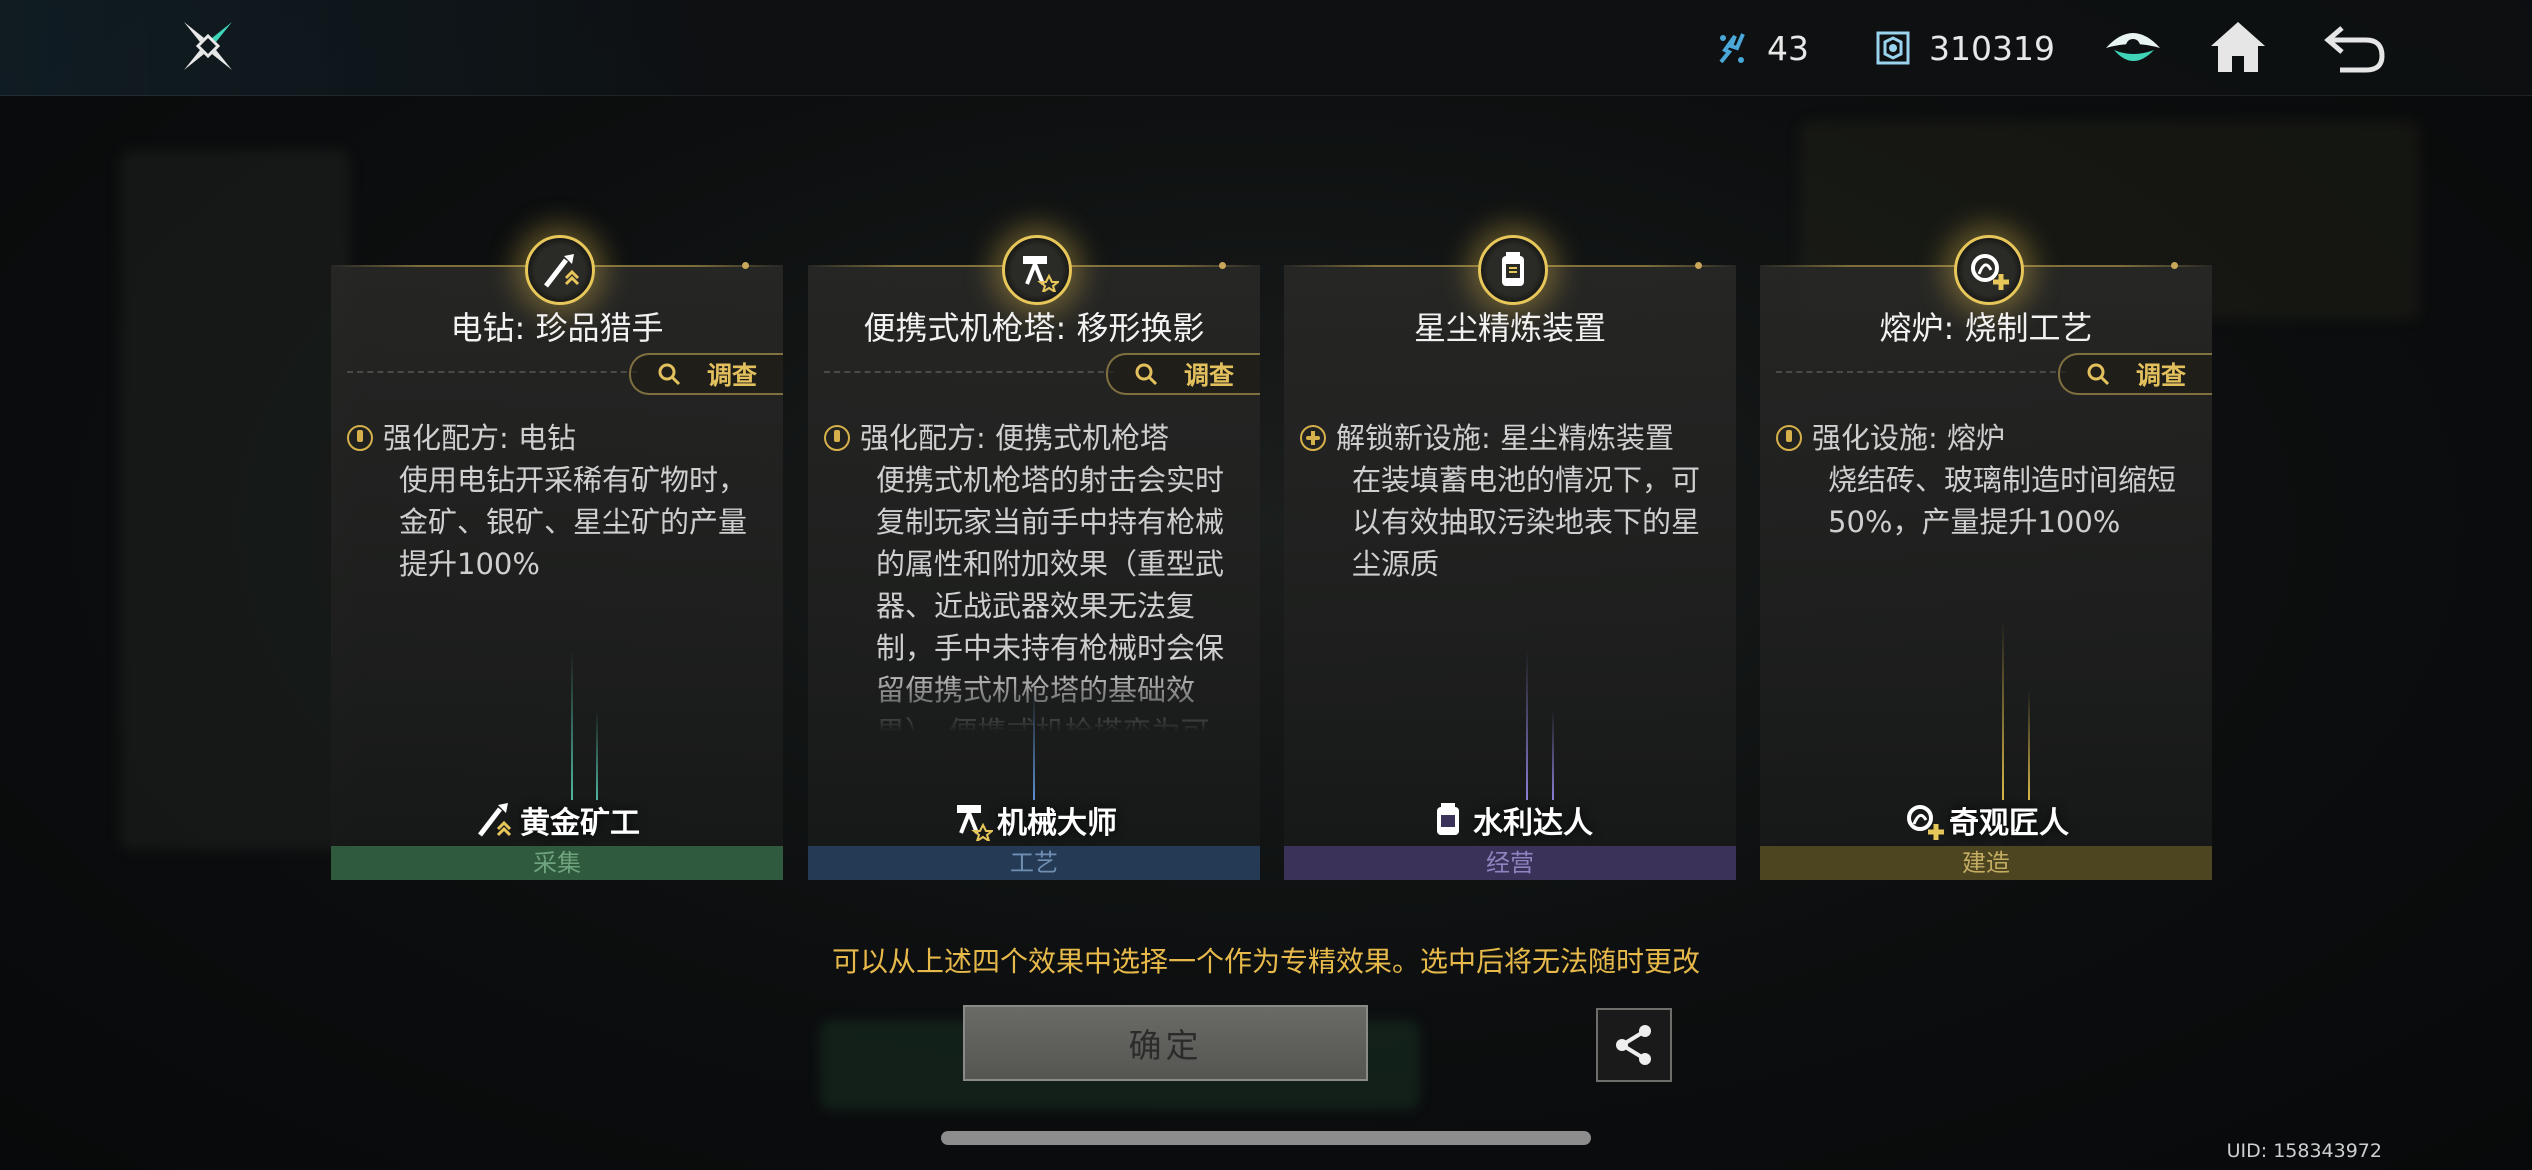 This screenshot has height=1170, width=2532. I want to click on refinery-icon, so click(1513, 269).